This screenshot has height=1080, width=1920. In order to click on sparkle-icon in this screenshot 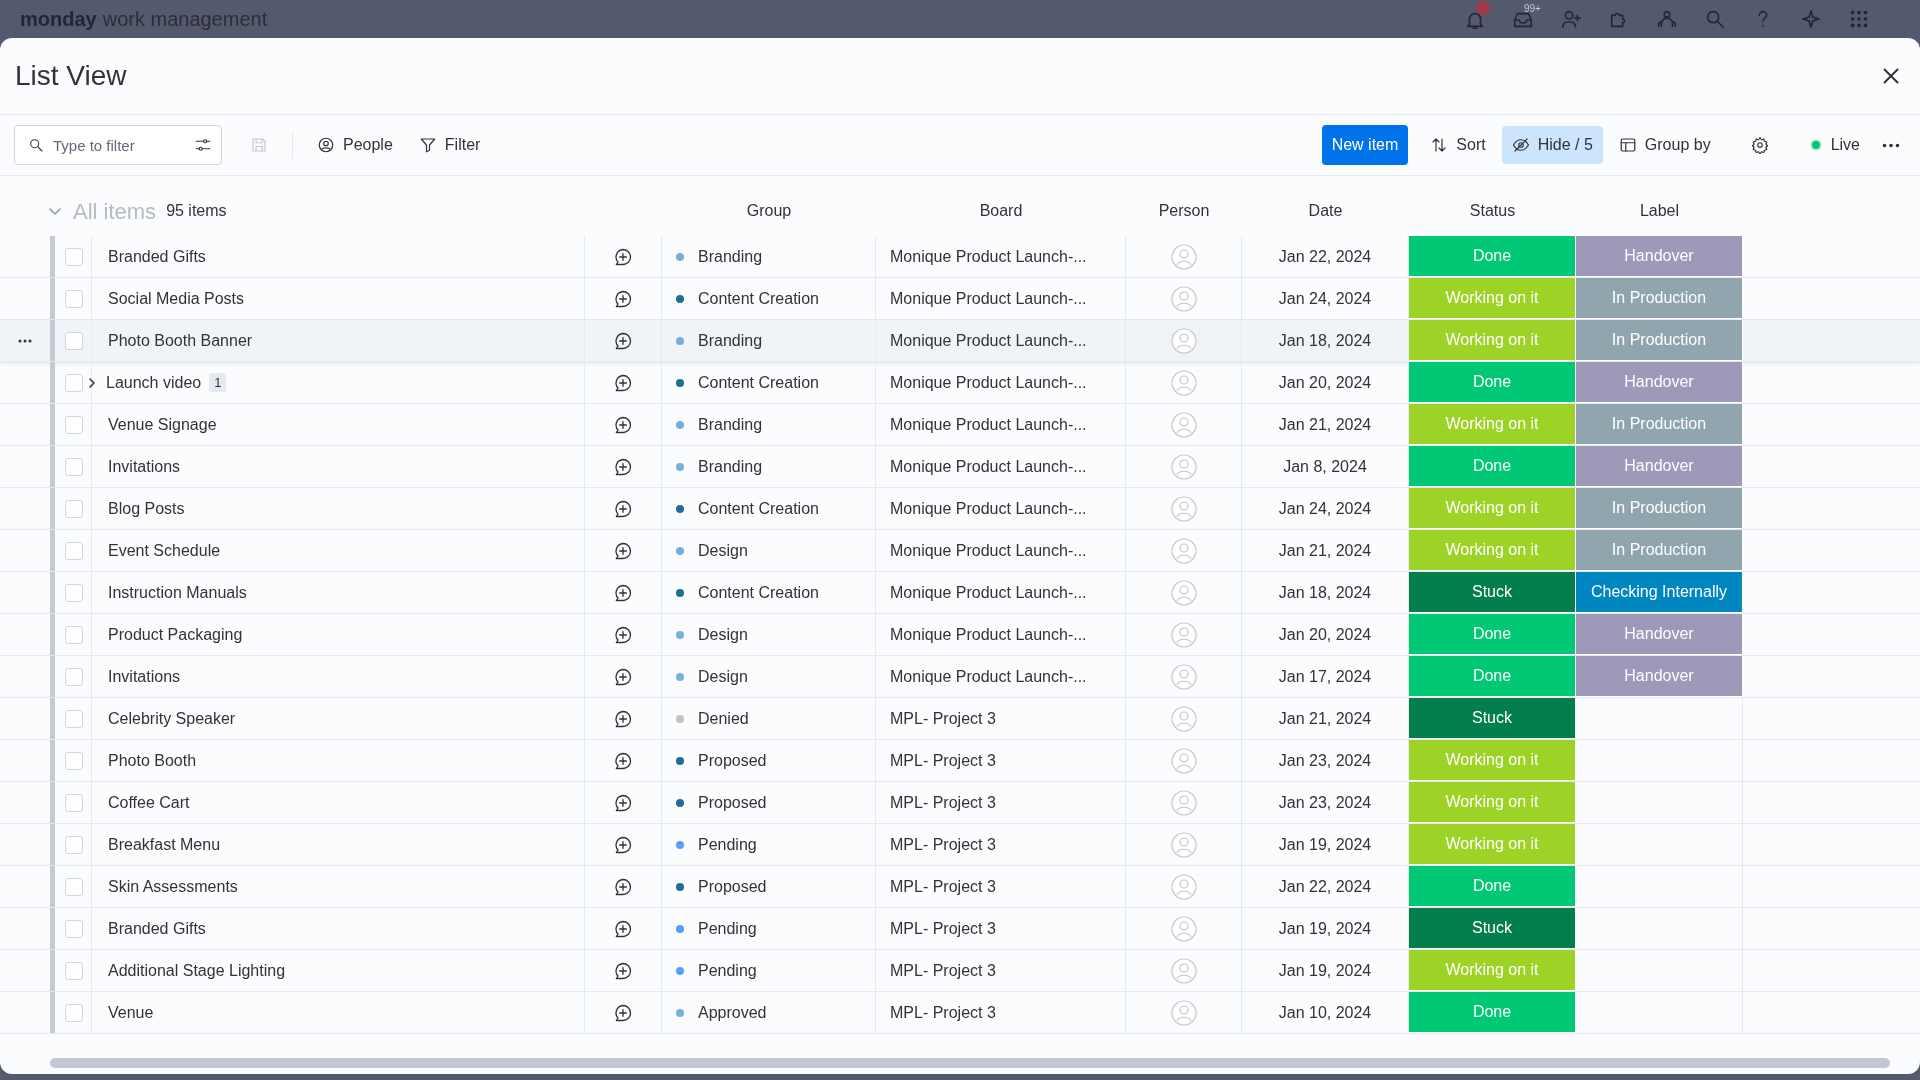, I will do `click(1811, 19)`.